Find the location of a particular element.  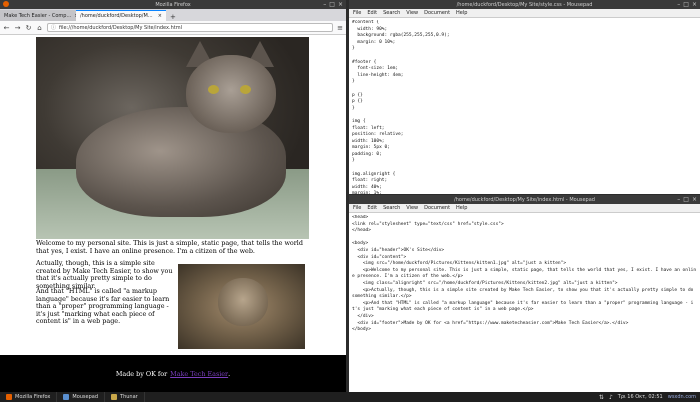

folder-icon is located at coordinates (114, 397).